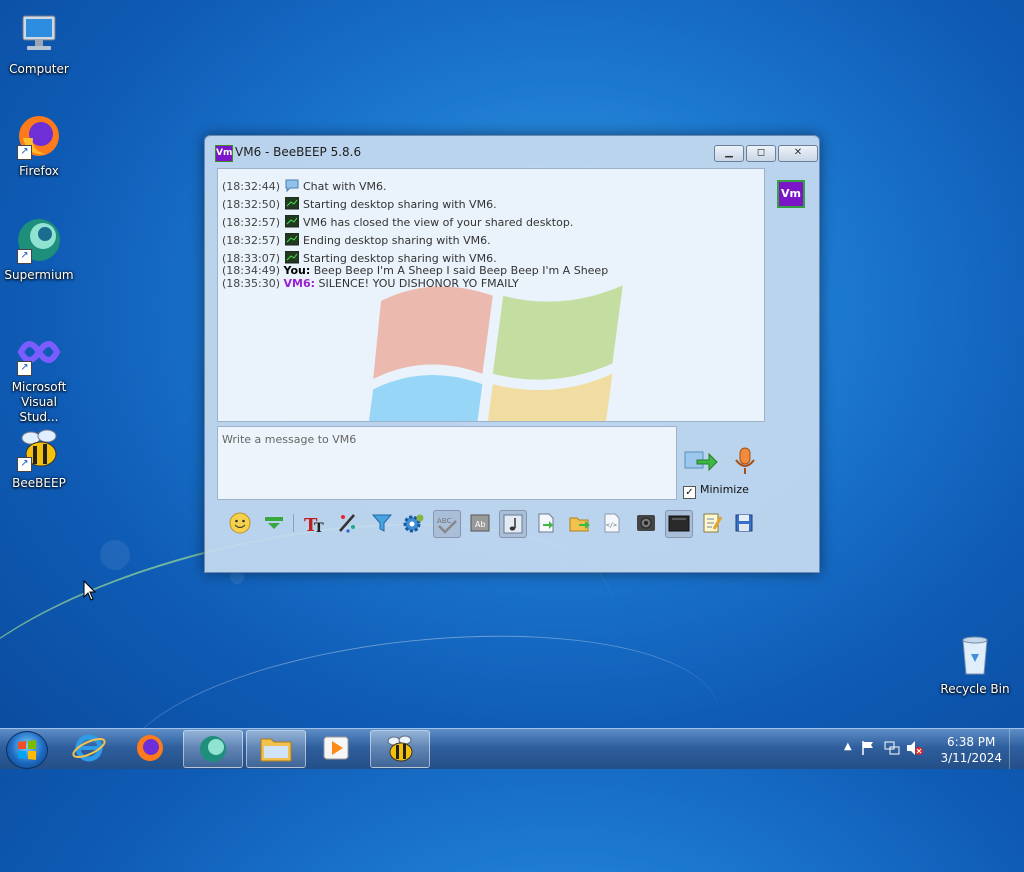  I want to click on message-input-placeholder: Write a message to VM6, so click(289, 439).